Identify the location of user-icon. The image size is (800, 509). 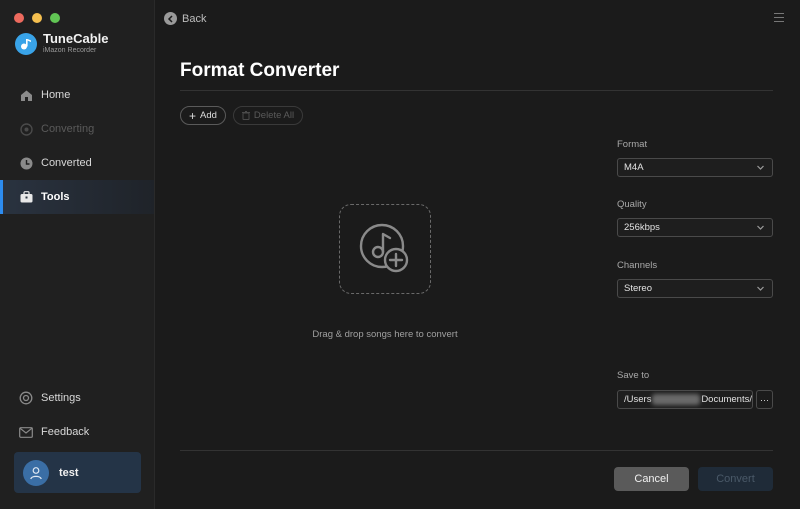
(36, 472).